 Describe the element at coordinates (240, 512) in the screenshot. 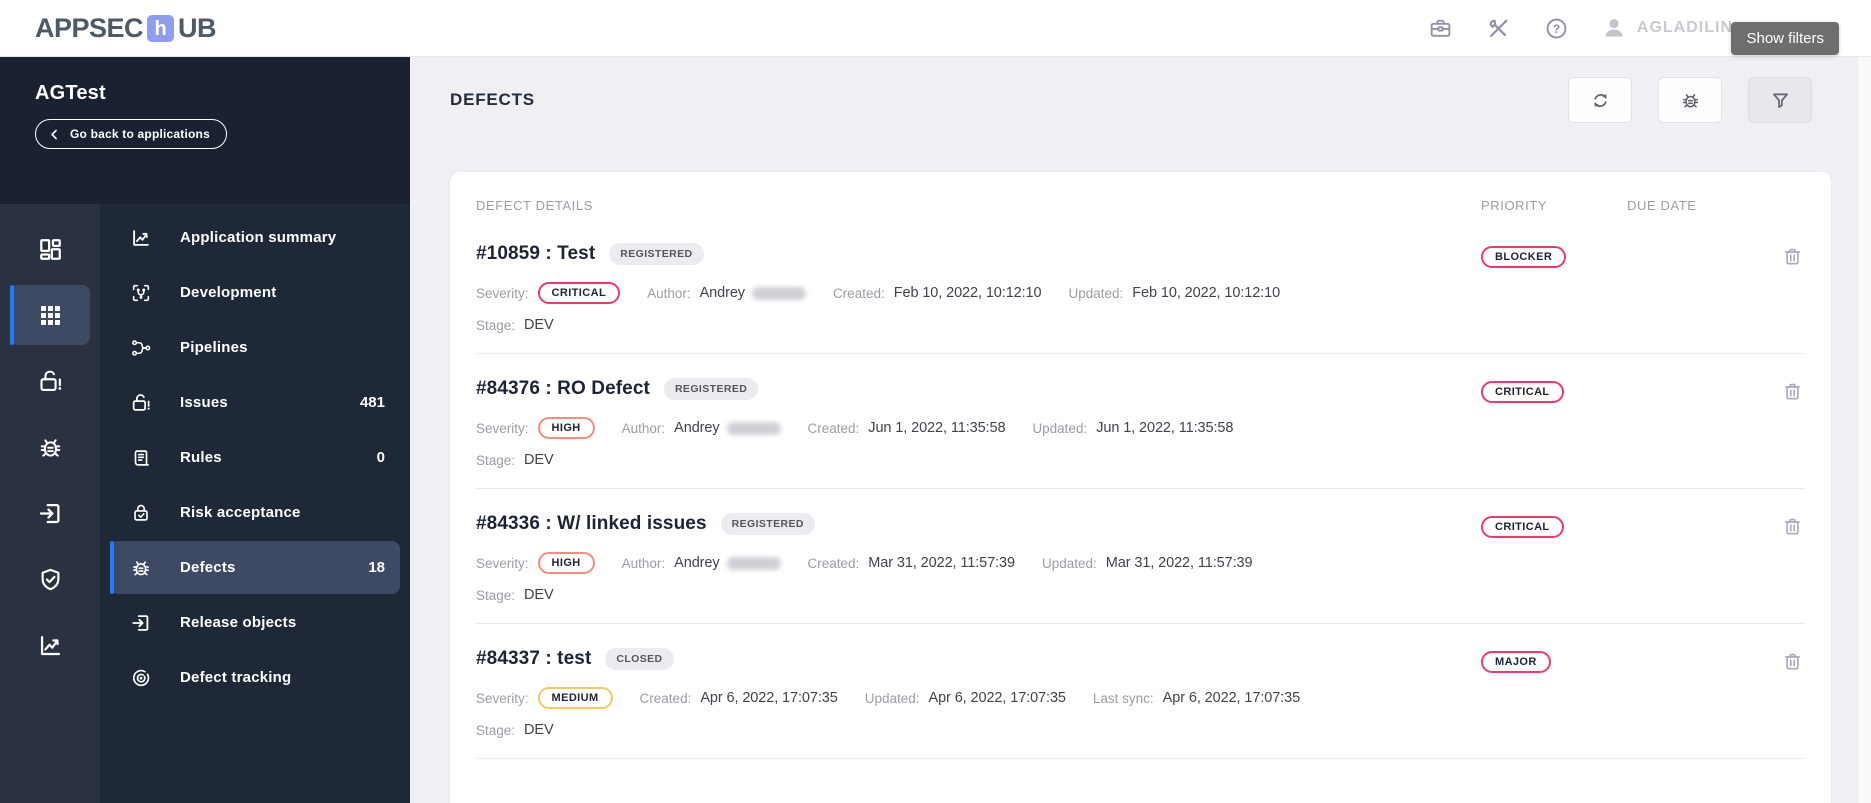

I see `sidebar-item-label: Risk acceptance` at that location.